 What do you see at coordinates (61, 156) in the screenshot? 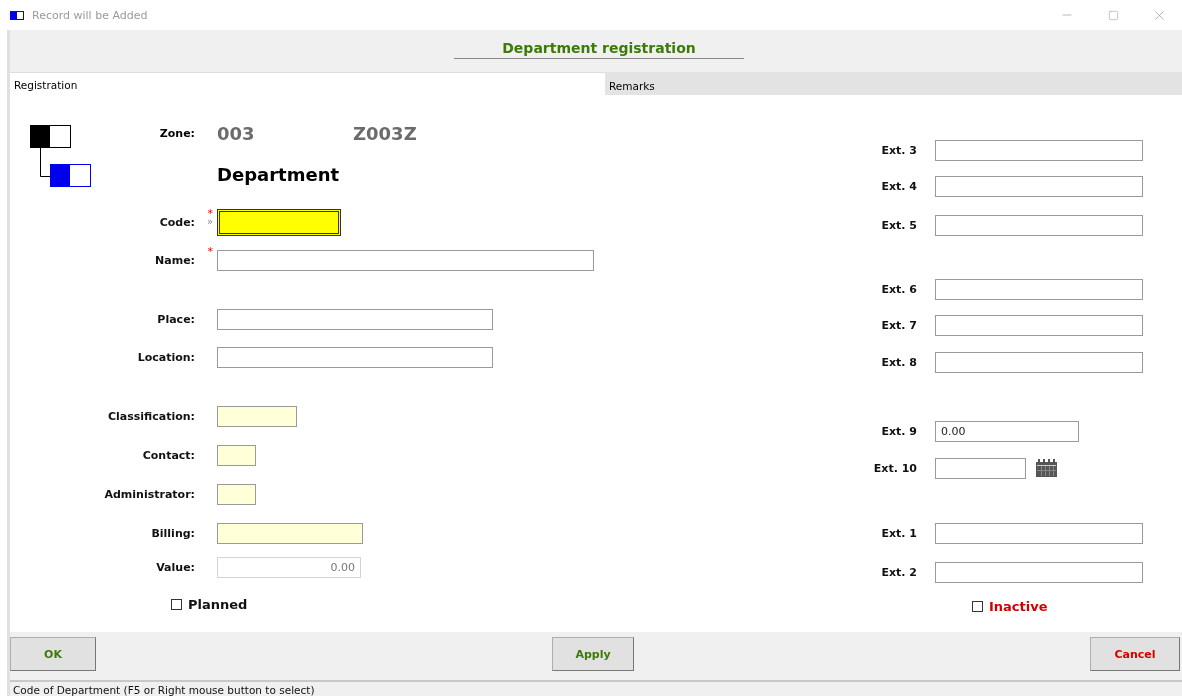
I see `hierarchy-icon` at bounding box center [61, 156].